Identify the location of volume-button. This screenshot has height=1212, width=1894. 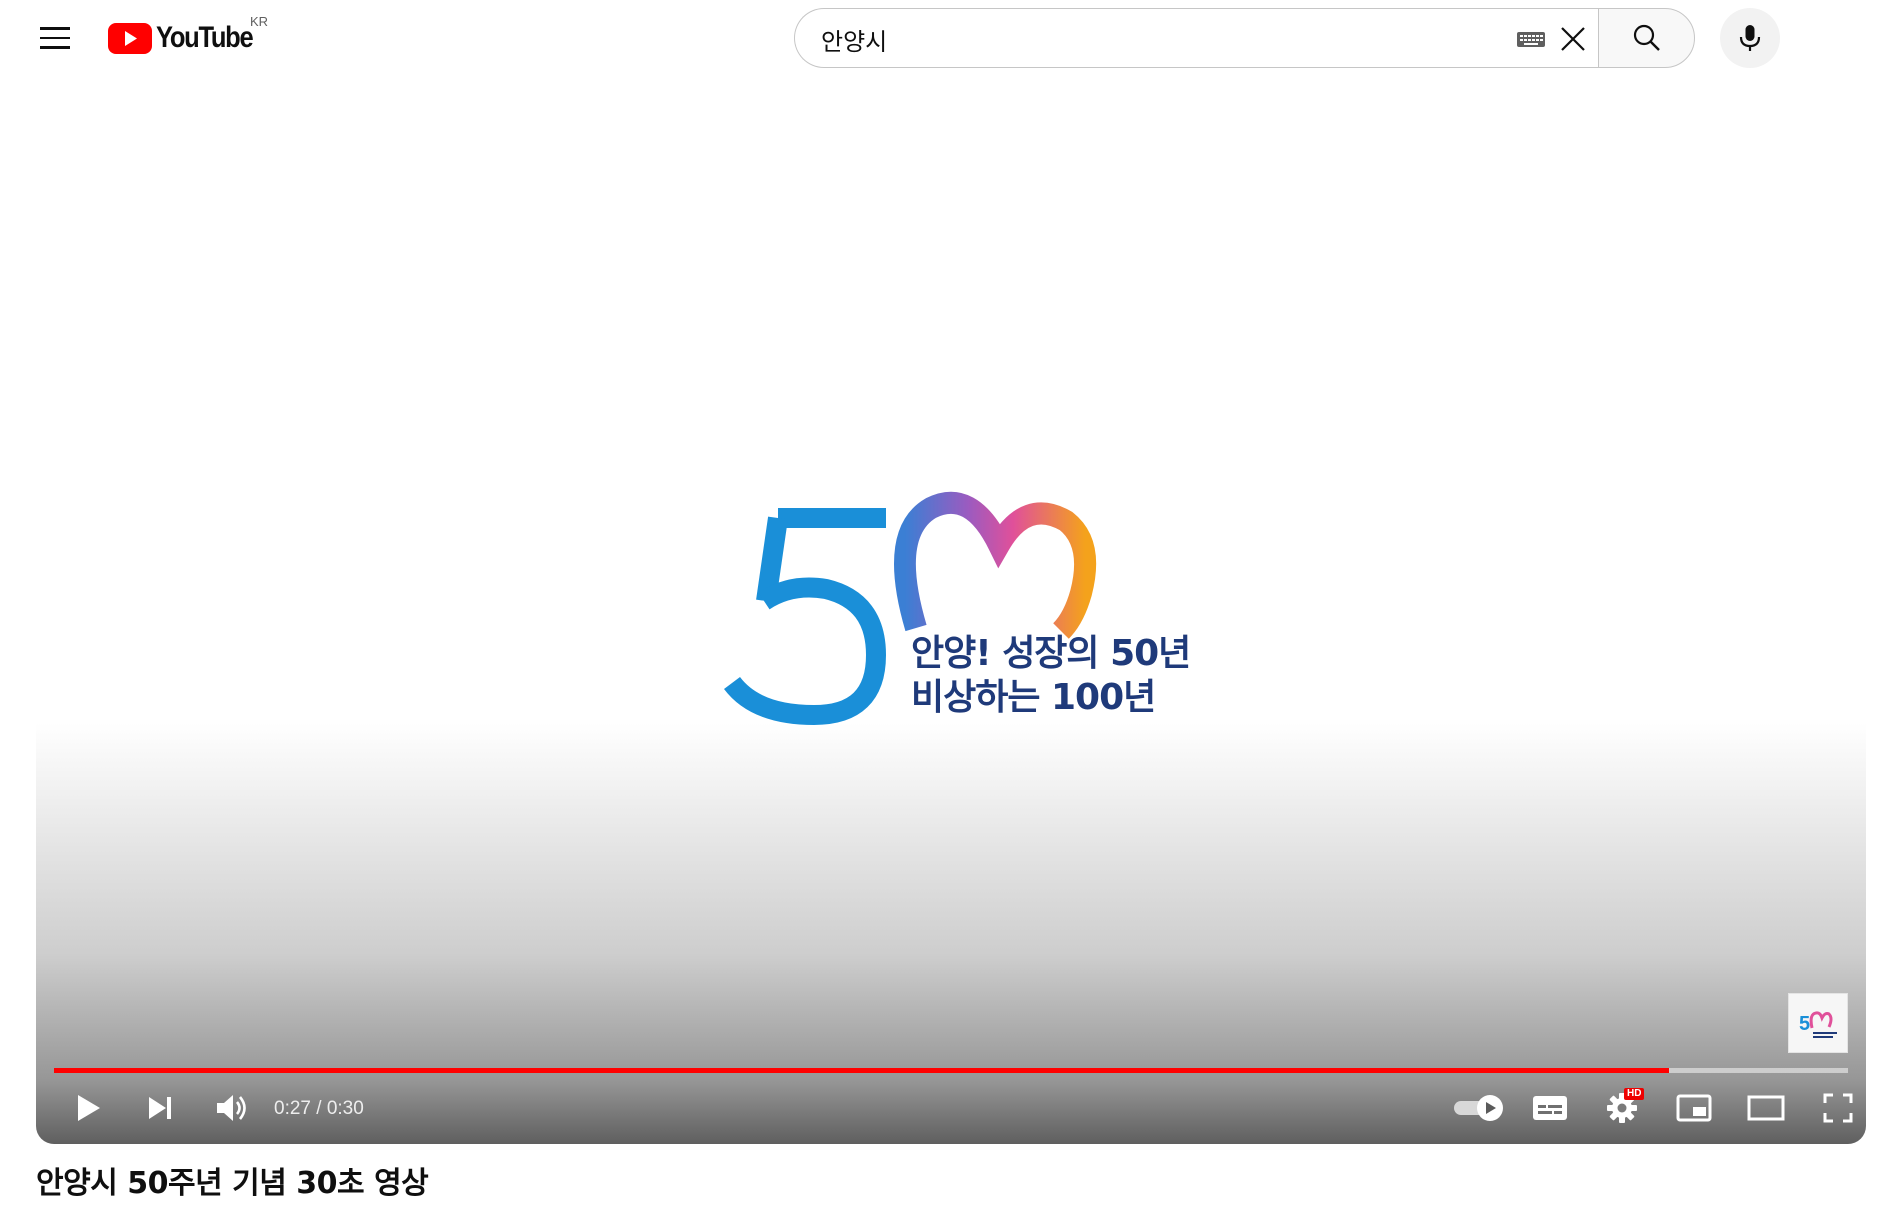
(232, 1108).